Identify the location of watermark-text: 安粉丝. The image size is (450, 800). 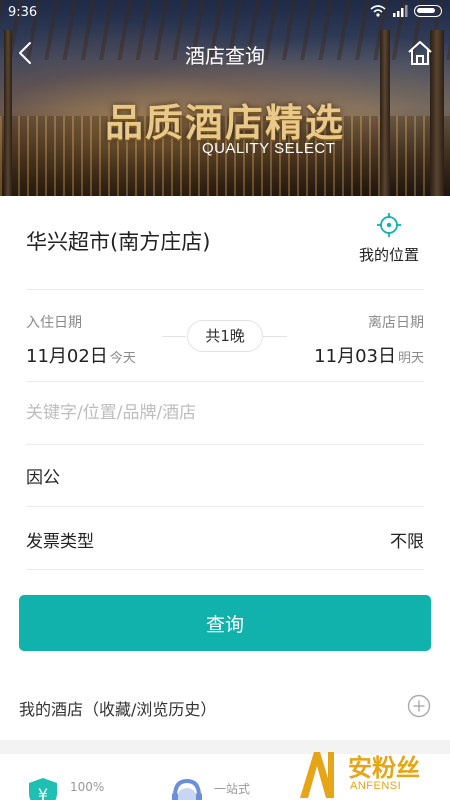
(384, 768).